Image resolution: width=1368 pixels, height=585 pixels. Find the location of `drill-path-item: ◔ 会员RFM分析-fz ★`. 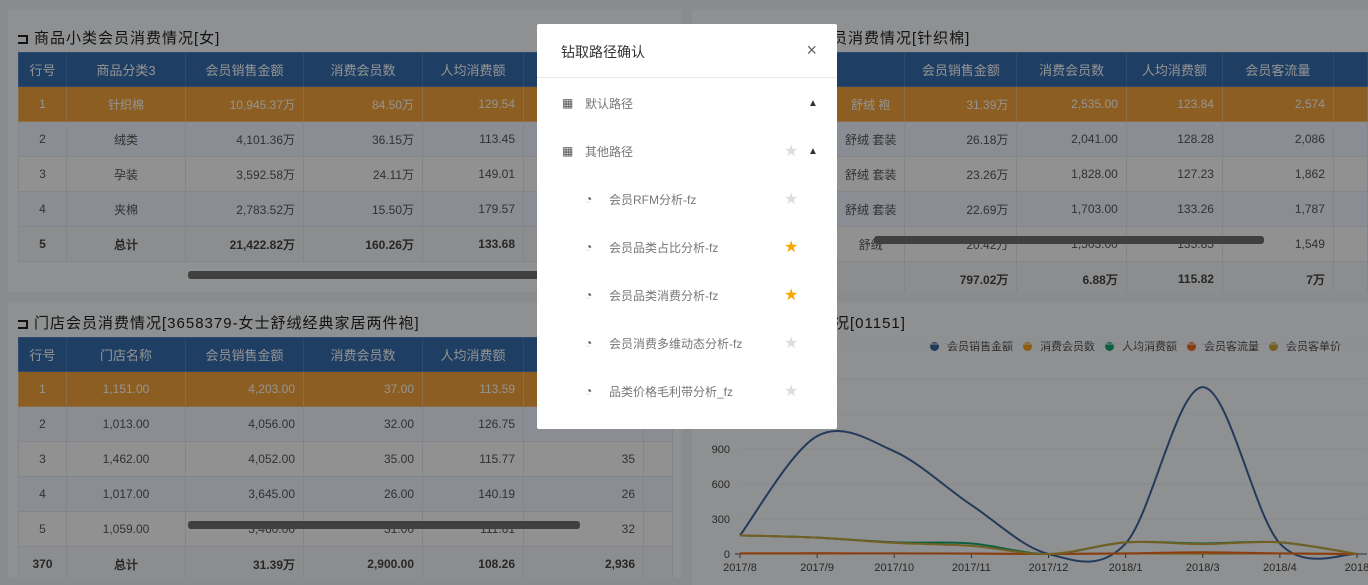

drill-path-item: ◔ 会员RFM分析-fz ★ is located at coordinates (687, 199).